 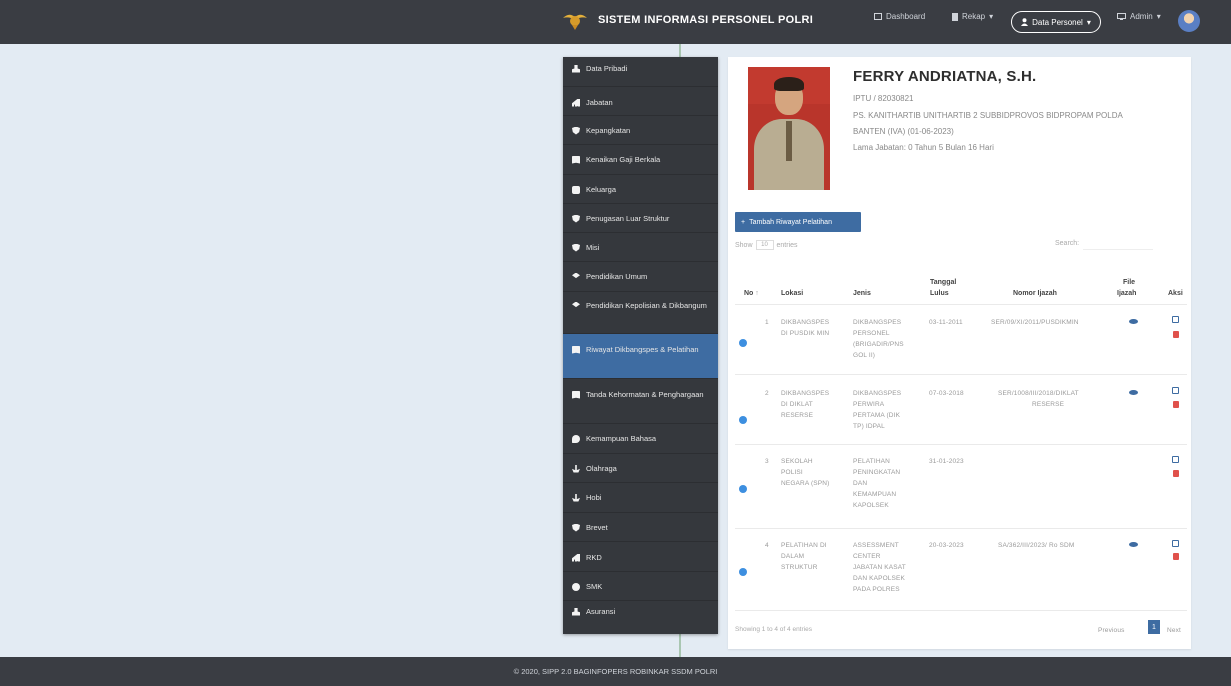 What do you see at coordinates (797, 461) in the screenshot?
I see `row3-lokasi-1: SEKOLAH` at bounding box center [797, 461].